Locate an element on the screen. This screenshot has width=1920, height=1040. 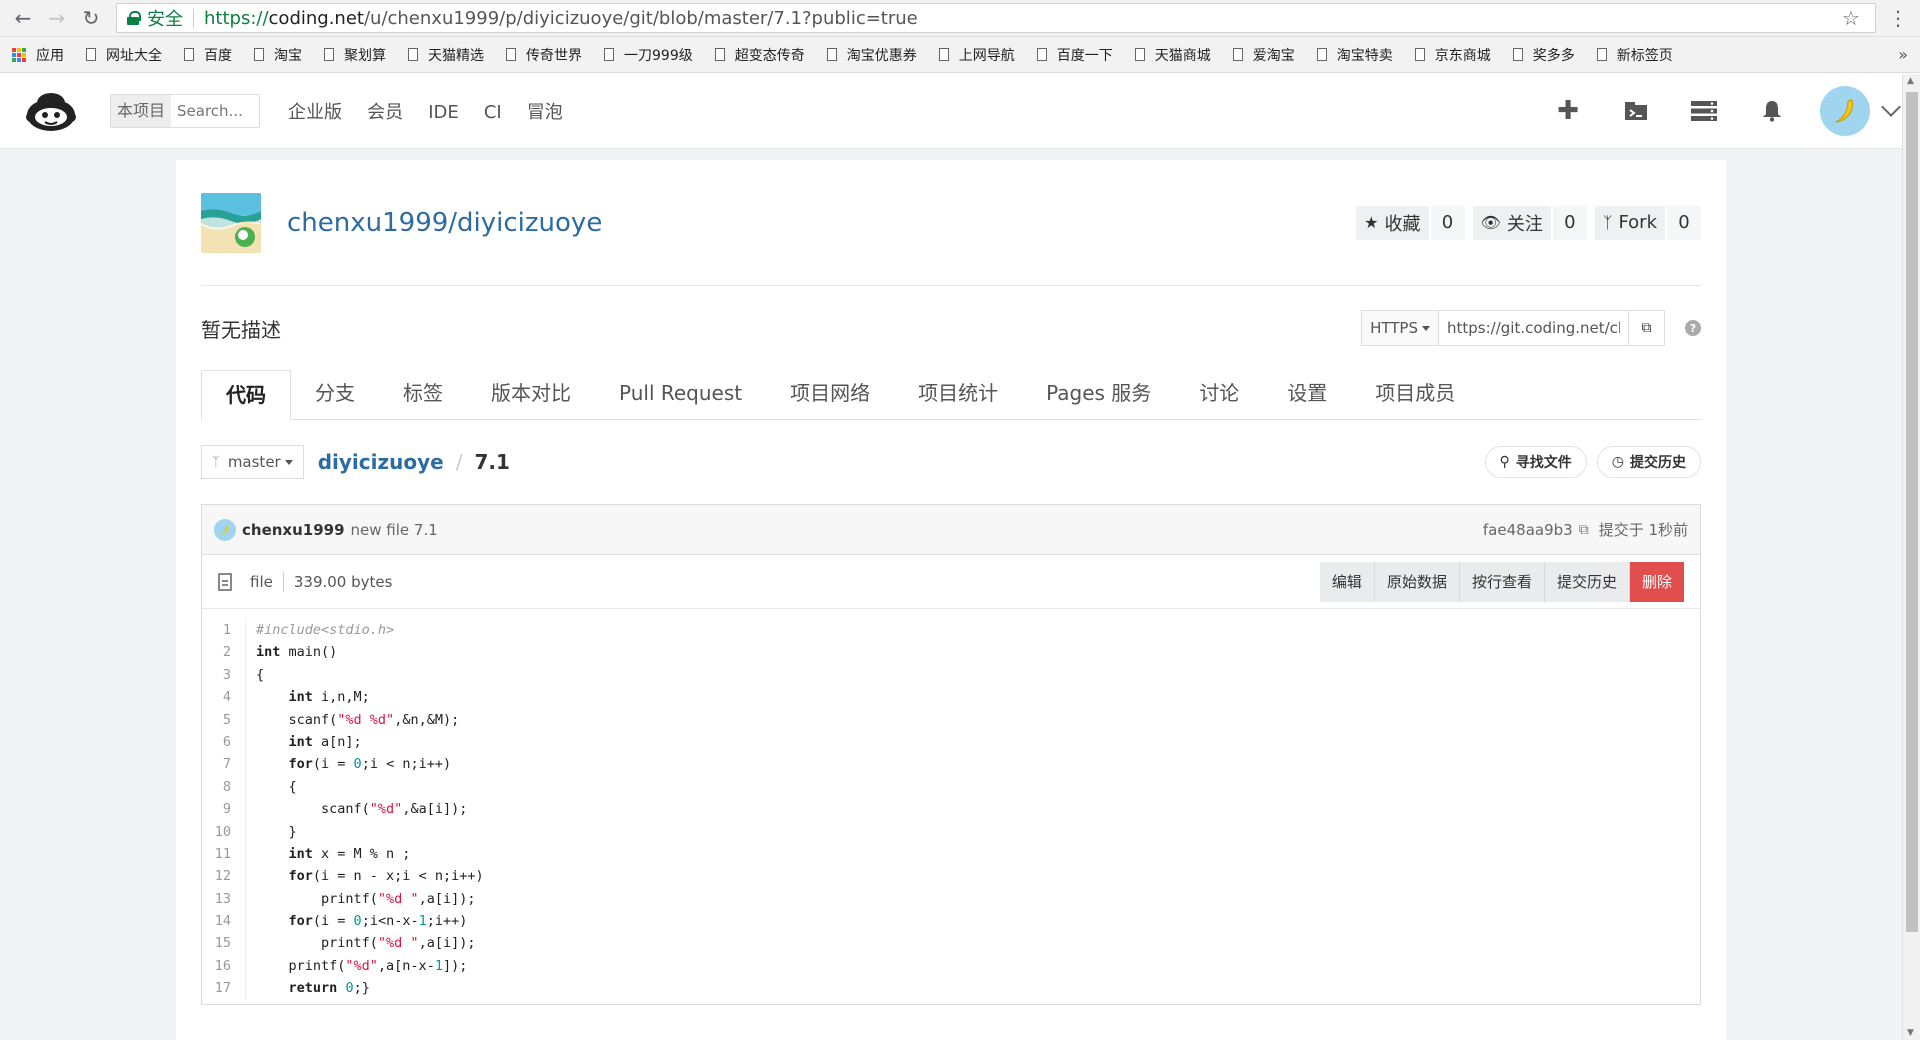
line-number: 1 is located at coordinates (216, 630).